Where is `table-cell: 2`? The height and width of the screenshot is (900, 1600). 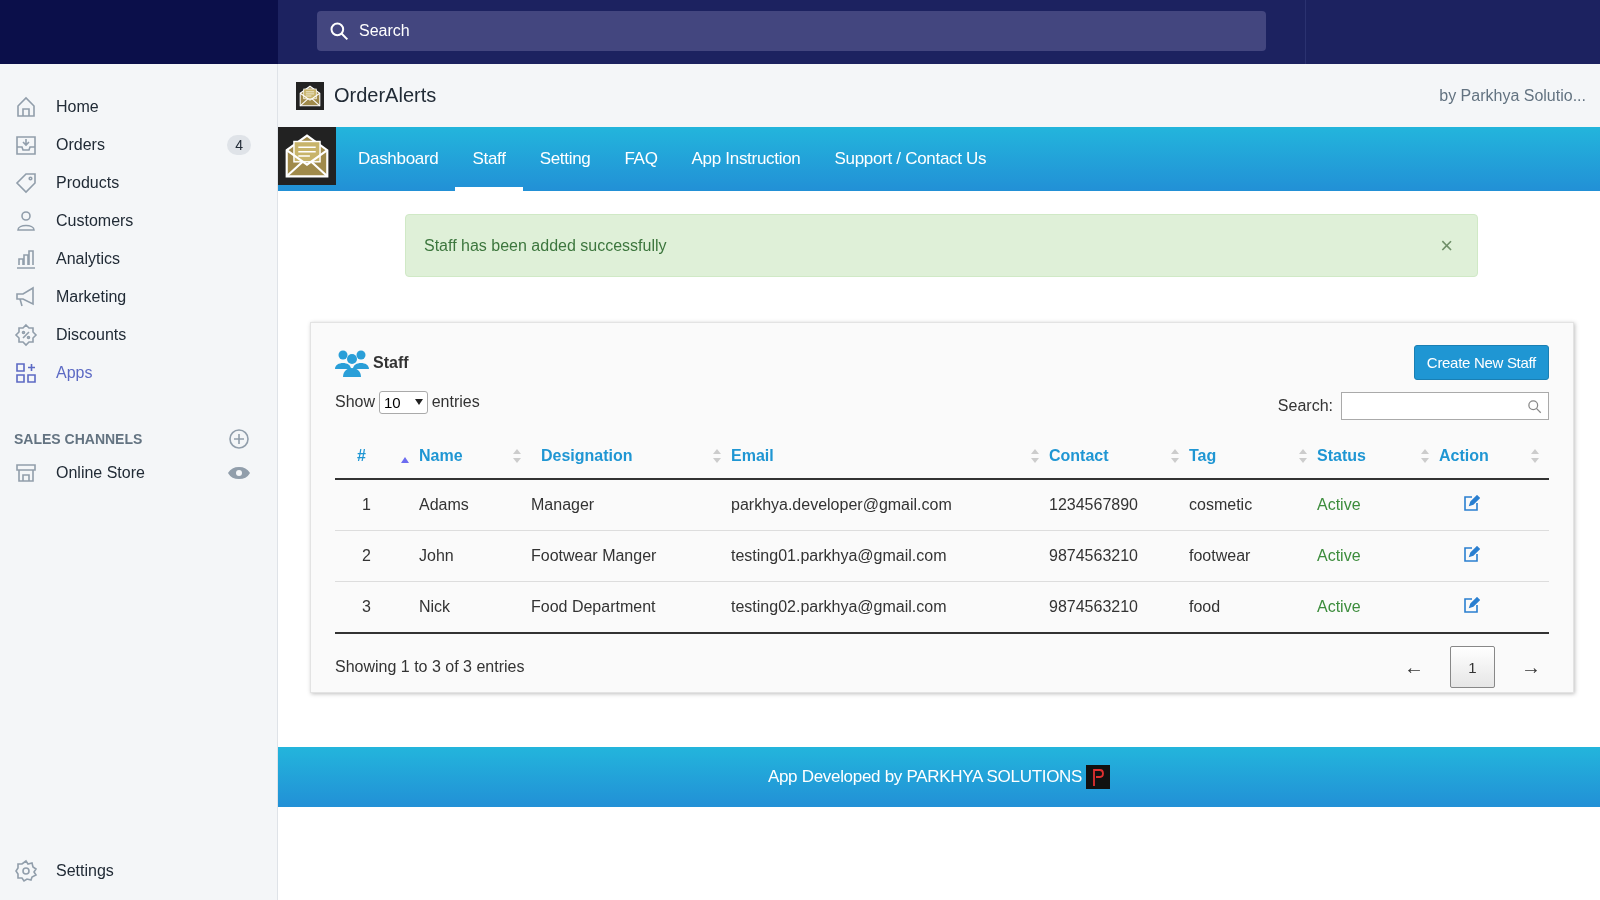 table-cell: 2 is located at coordinates (366, 555).